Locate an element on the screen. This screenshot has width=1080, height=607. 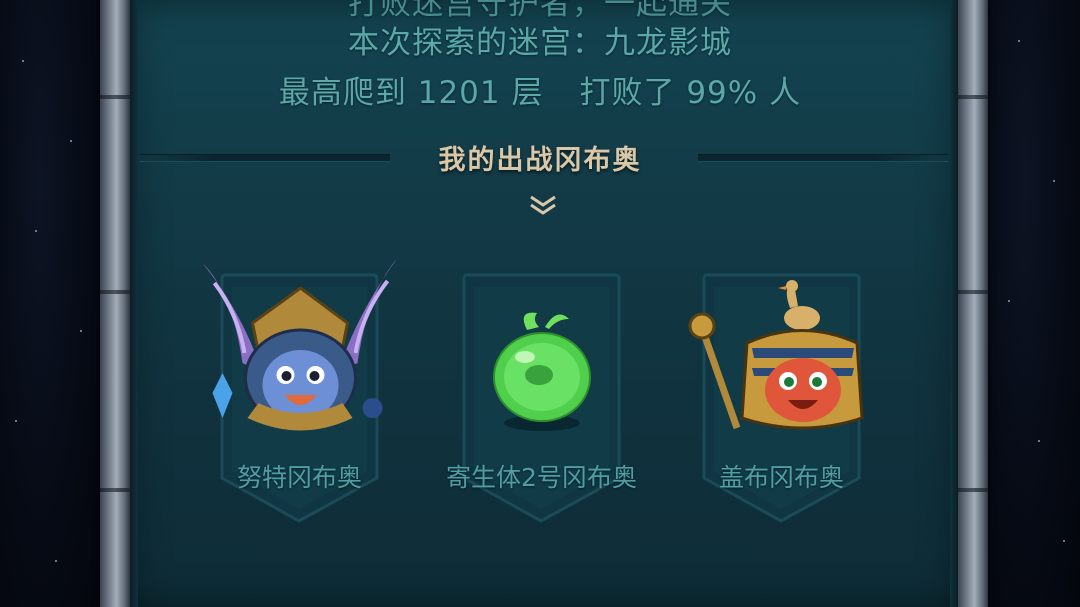
hero-name: 寄生体2号冈布奥 is located at coordinates (541, 477).